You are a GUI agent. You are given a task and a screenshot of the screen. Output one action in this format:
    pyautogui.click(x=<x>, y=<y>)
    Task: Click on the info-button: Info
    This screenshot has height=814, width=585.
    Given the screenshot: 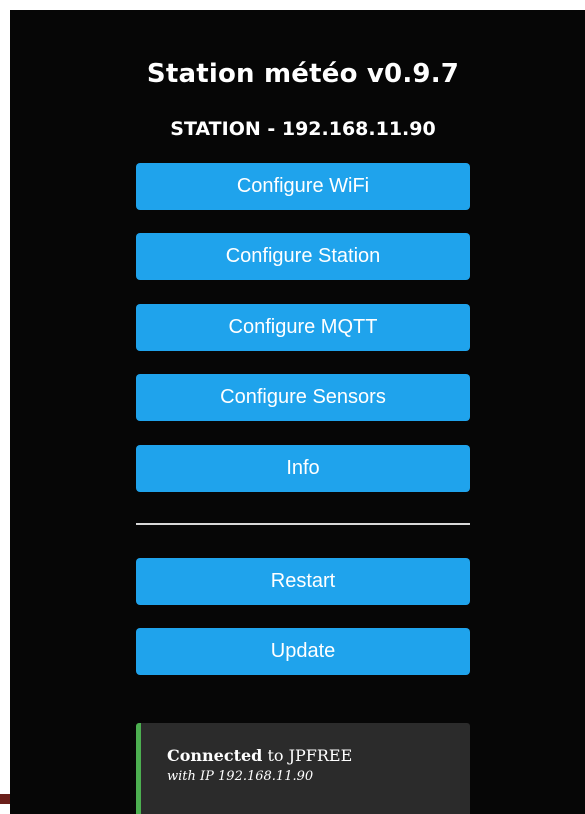 What is the action you would take?
    pyautogui.click(x=303, y=468)
    